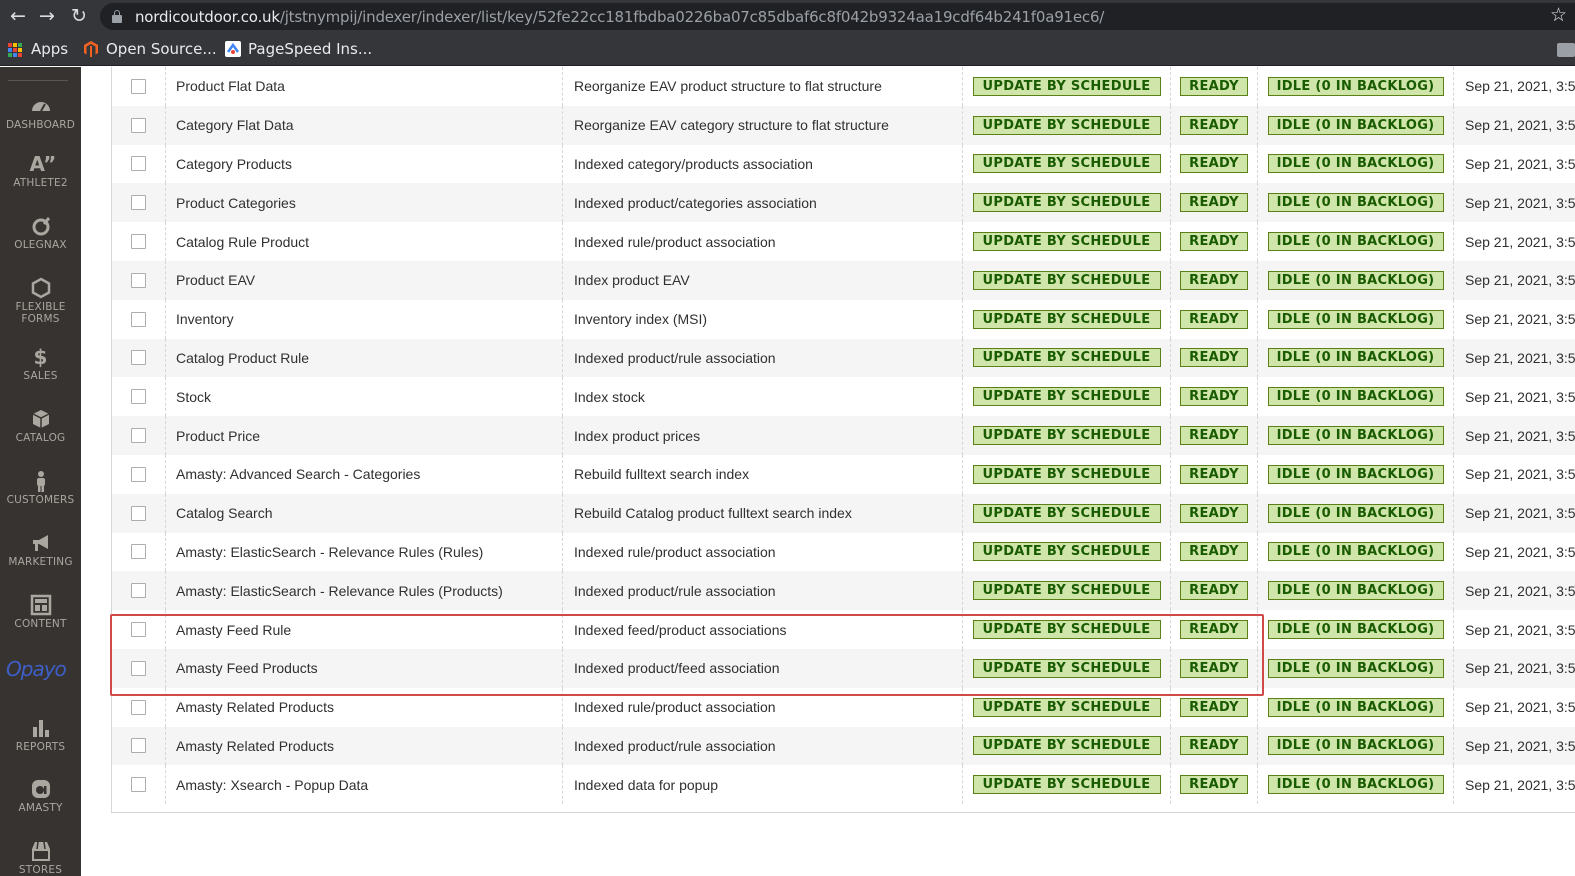  Describe the element at coordinates (40, 612) in the screenshot. I see `sidebar-item-content: CONTENT` at that location.